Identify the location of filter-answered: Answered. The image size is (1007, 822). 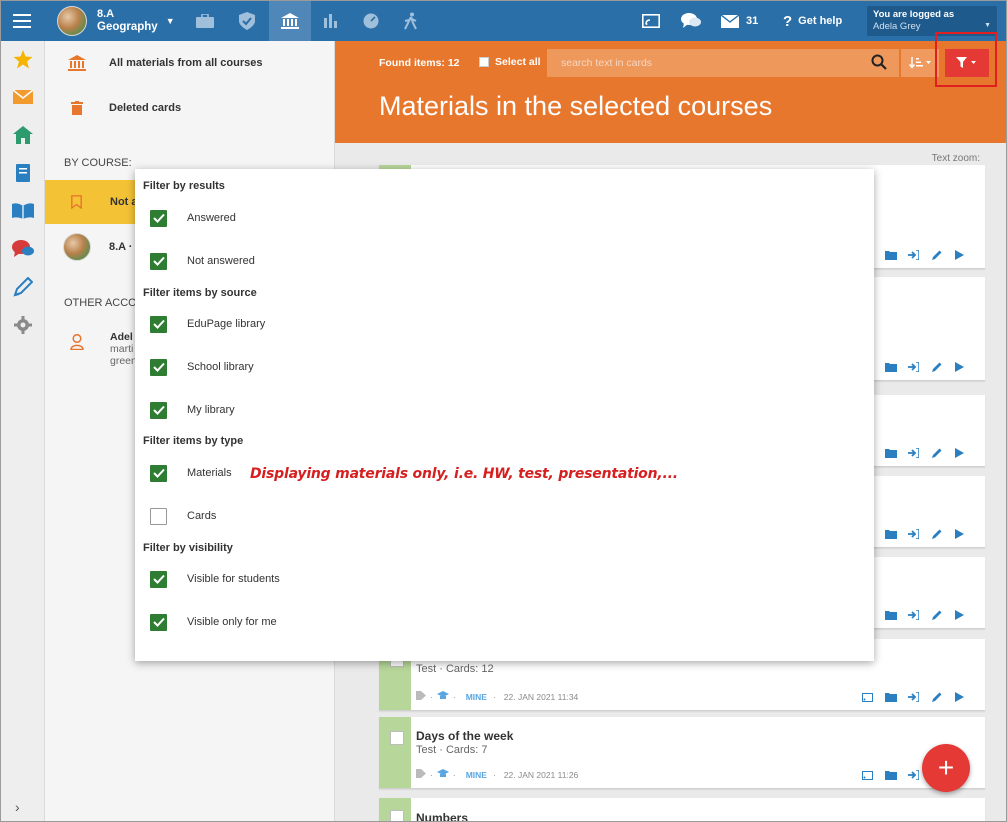
(193, 218).